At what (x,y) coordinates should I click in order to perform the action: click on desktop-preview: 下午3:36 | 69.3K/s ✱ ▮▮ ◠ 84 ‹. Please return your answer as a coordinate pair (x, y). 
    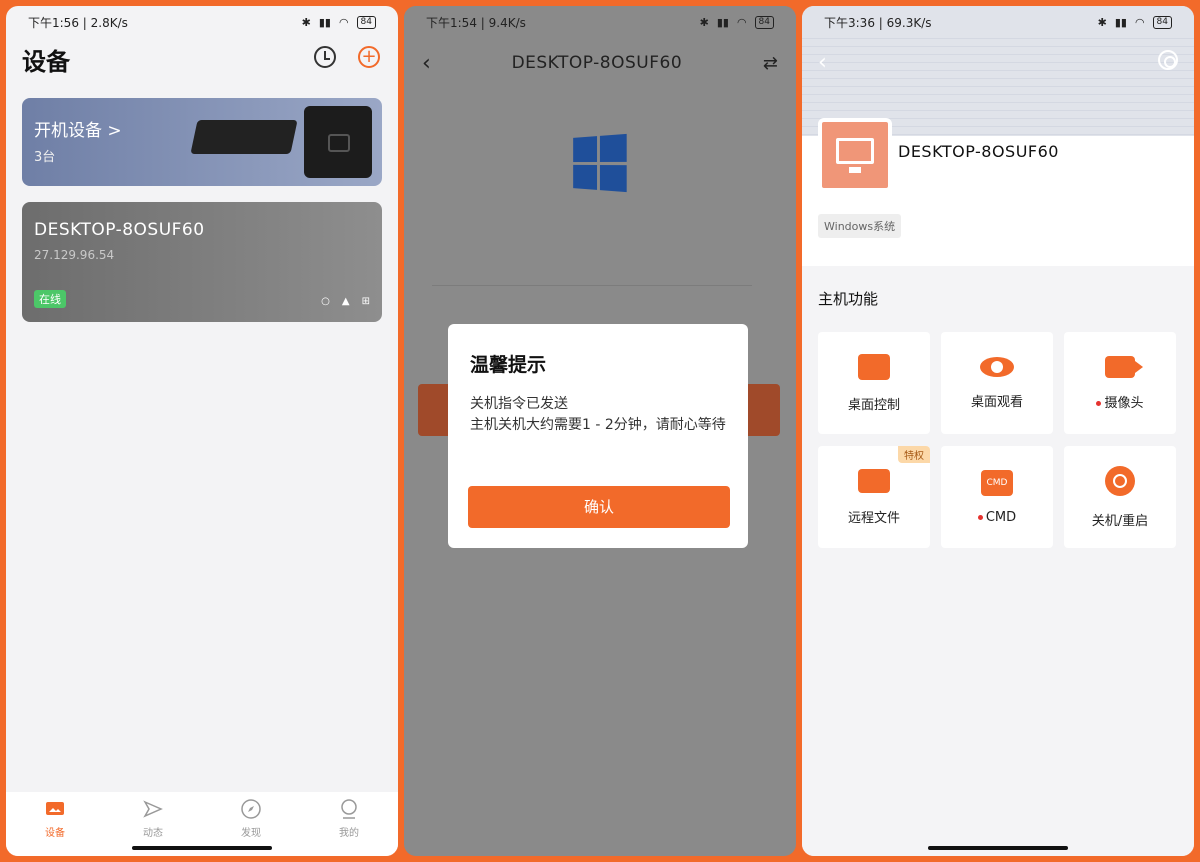
    Looking at the image, I should click on (998, 71).